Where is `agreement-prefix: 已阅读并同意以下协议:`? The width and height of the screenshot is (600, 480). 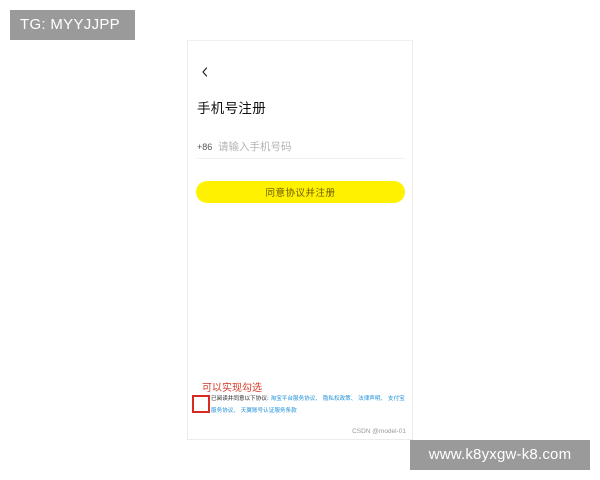
agreement-prefix: 已阅读并同意以下协议: is located at coordinates (240, 399).